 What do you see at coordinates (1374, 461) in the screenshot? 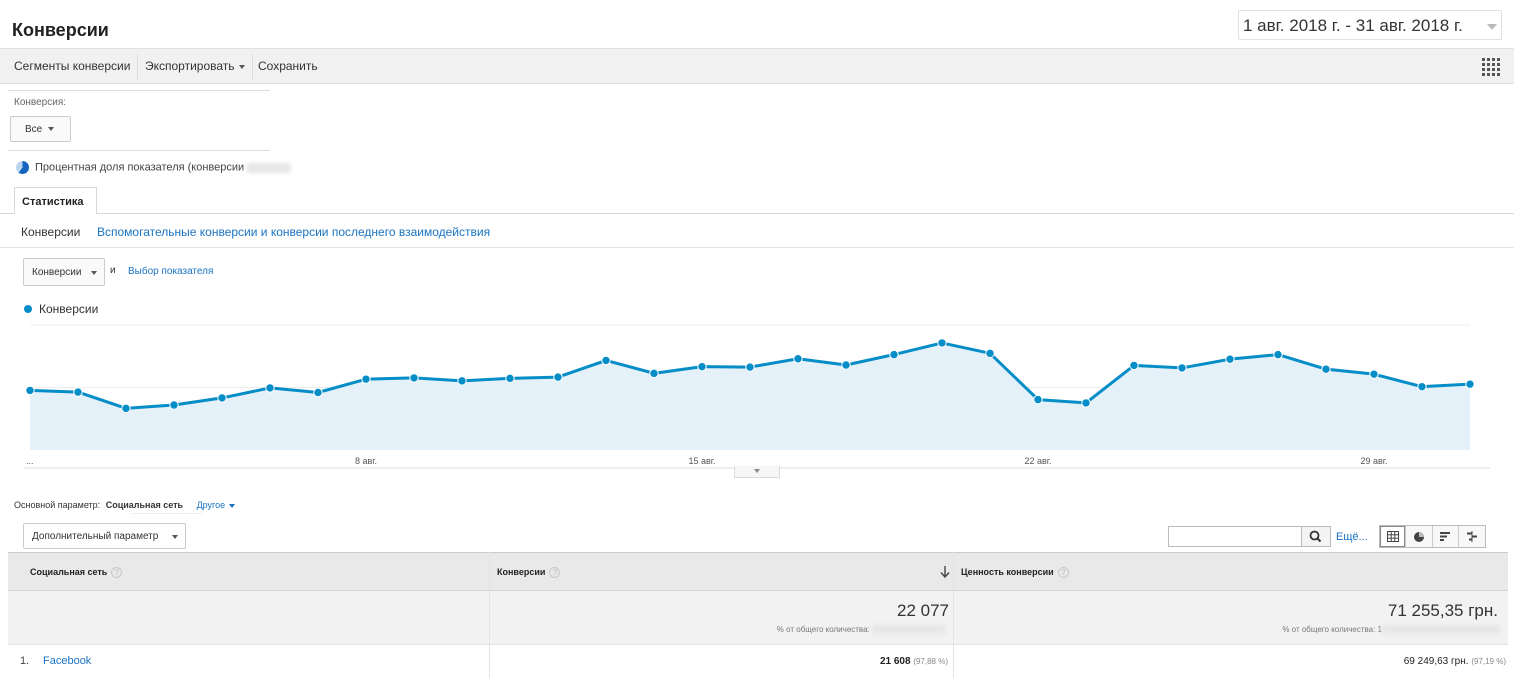
I see `x-tick-label: 29 авг.` at bounding box center [1374, 461].